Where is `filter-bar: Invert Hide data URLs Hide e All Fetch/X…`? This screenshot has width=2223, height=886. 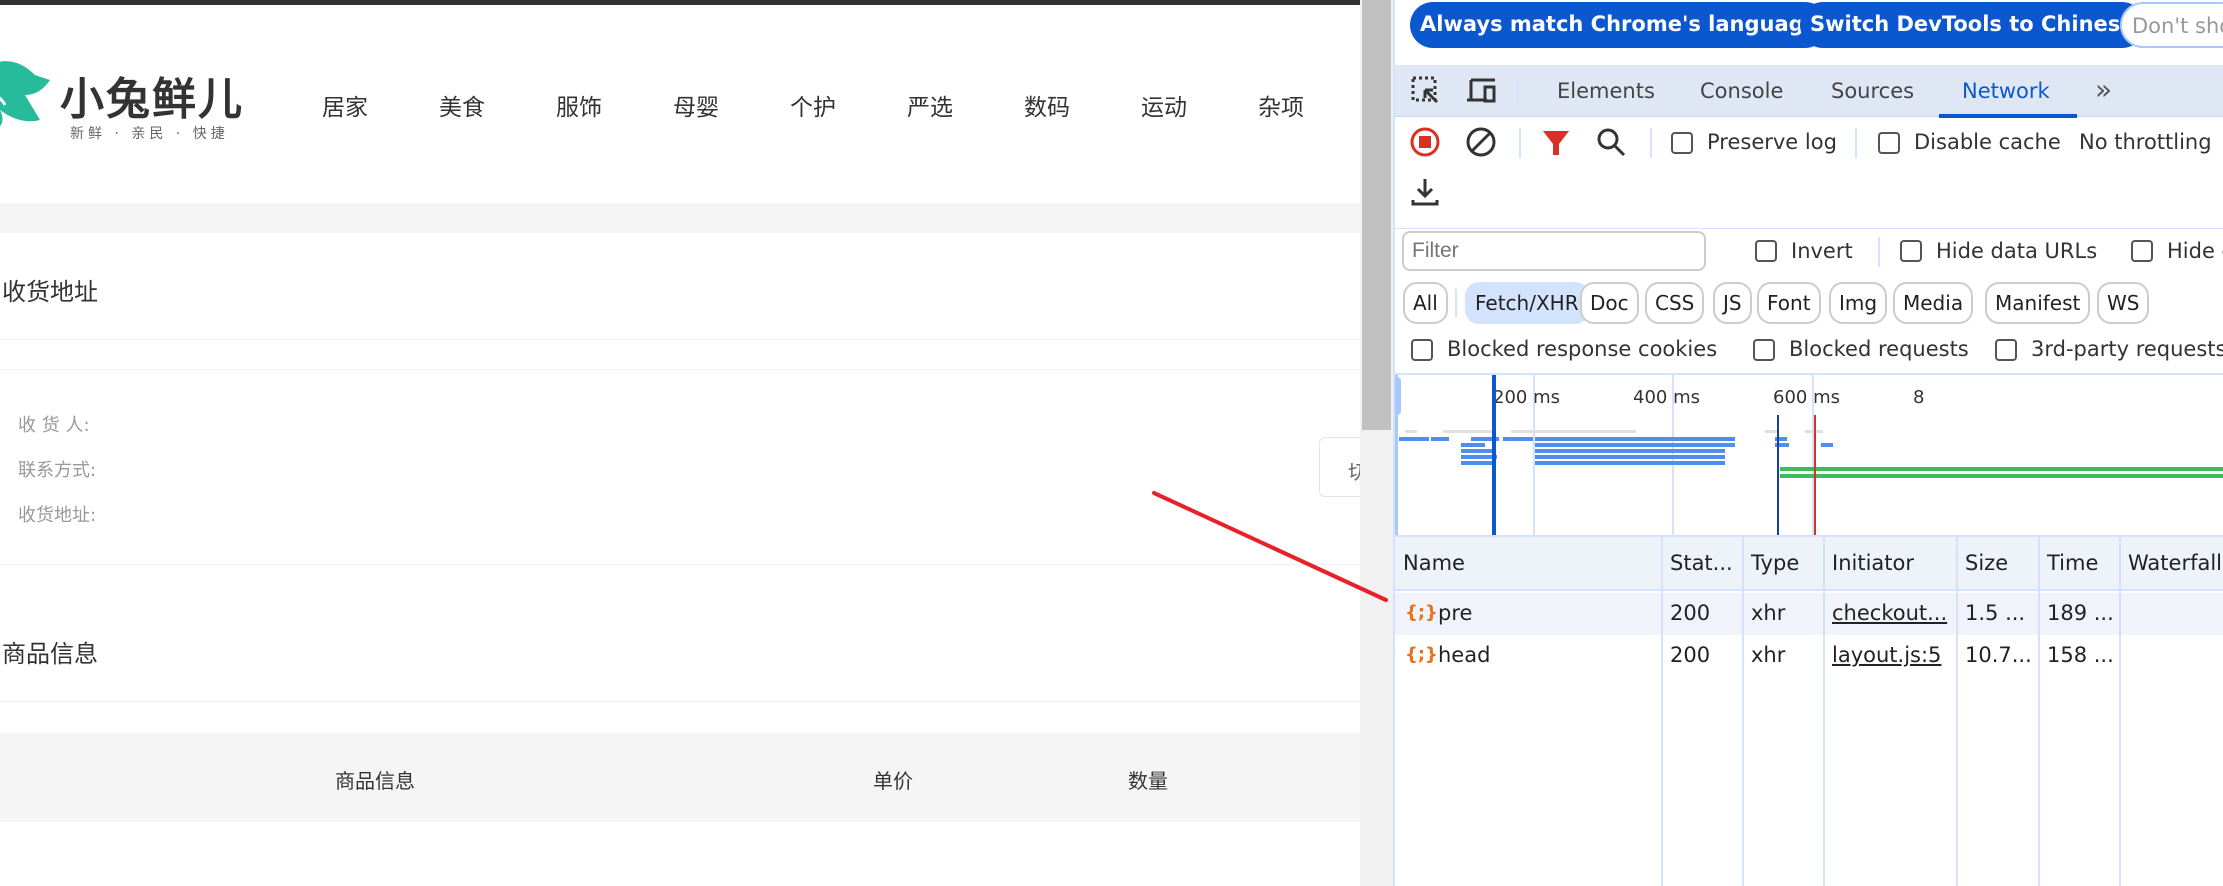 filter-bar: Invert Hide data URLs Hide e All Fetch/X… is located at coordinates (1809, 300).